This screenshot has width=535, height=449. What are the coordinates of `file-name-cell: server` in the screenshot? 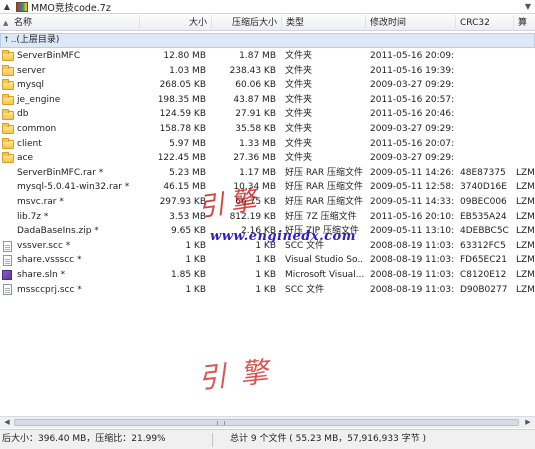 It's located at (71, 71).